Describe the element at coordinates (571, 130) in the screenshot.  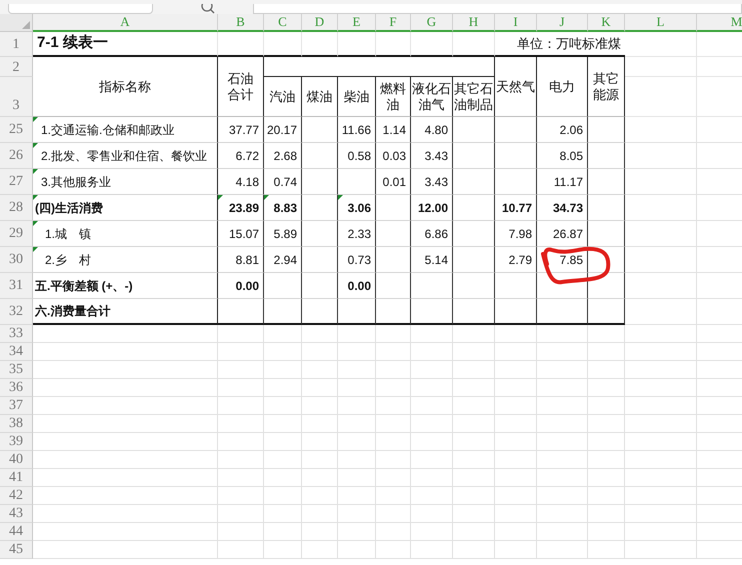
I see `table-cell-text: 2.06` at that location.